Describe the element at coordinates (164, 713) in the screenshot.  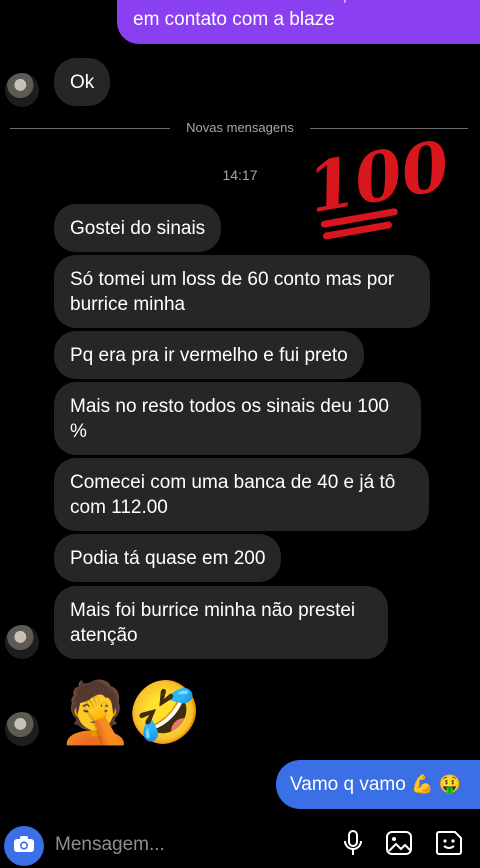
I see `rofl-emoji: 🤣` at that location.